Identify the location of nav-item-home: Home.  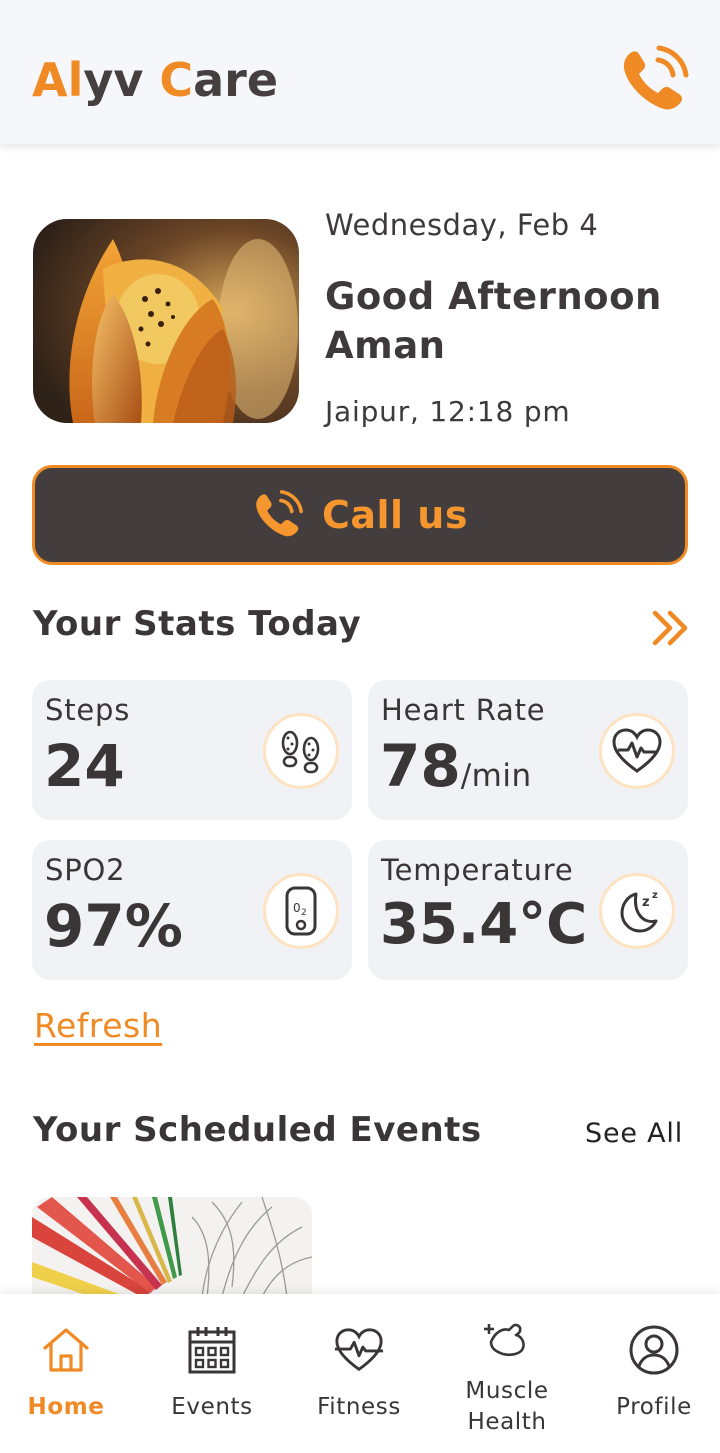
(69, 1373).